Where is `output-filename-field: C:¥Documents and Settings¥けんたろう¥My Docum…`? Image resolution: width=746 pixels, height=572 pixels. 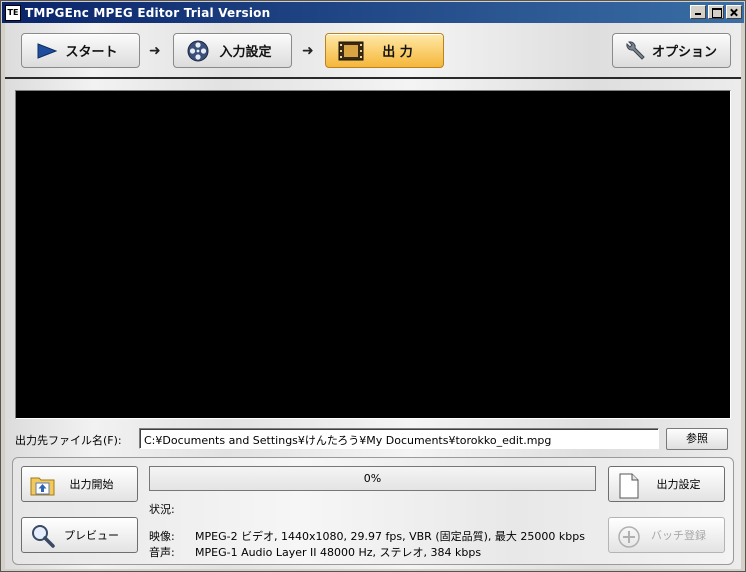 output-filename-field: C:¥Documents and Settings¥けんたろう¥My Docum… is located at coordinates (399, 438).